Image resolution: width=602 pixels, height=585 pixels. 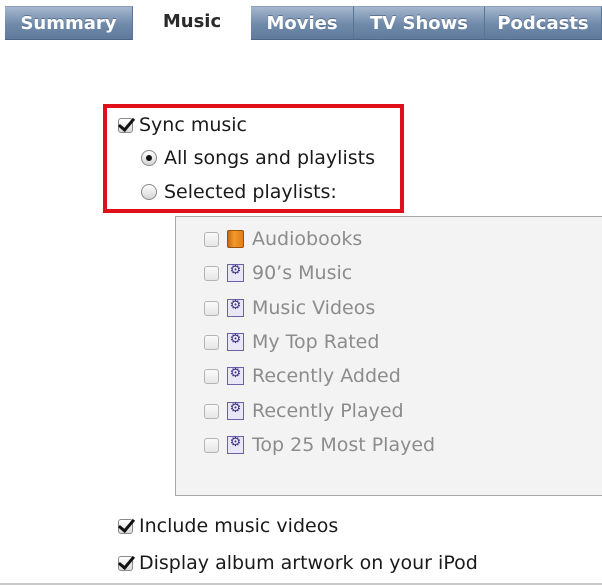 I want to click on selected-playlists-option: Selected playlists:, so click(x=239, y=192).